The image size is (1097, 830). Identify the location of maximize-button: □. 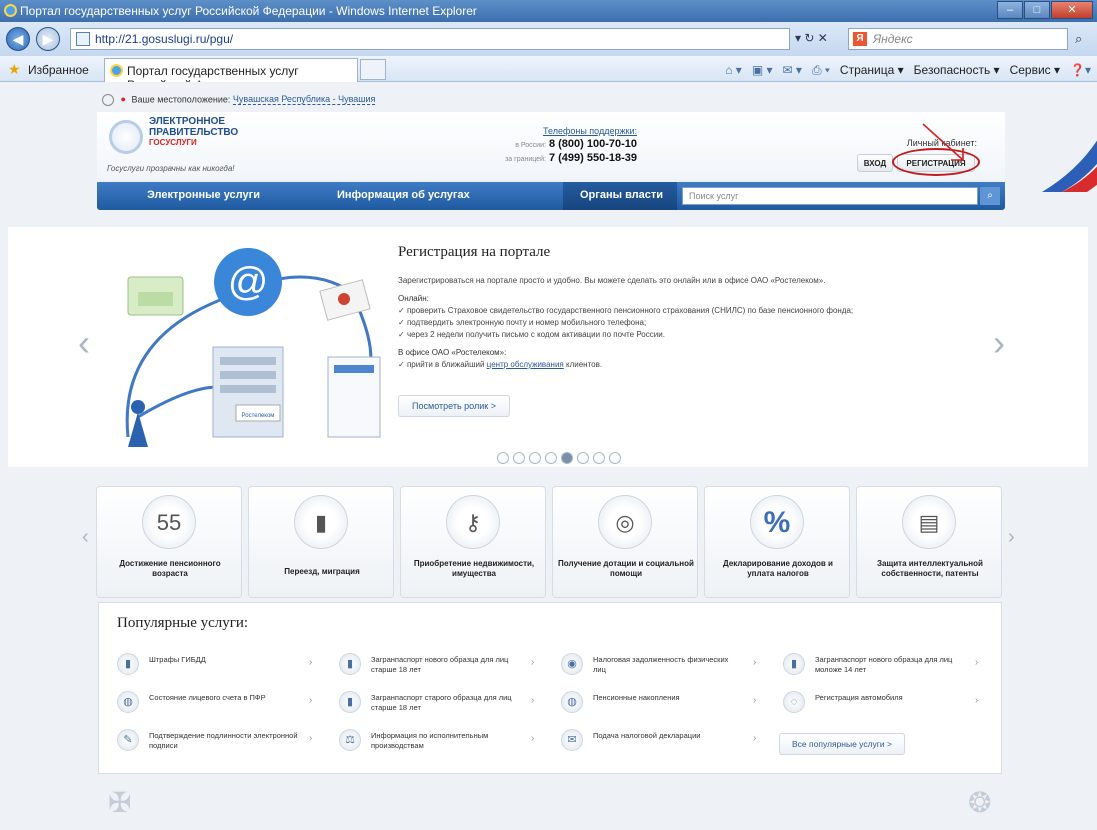
(1037, 10).